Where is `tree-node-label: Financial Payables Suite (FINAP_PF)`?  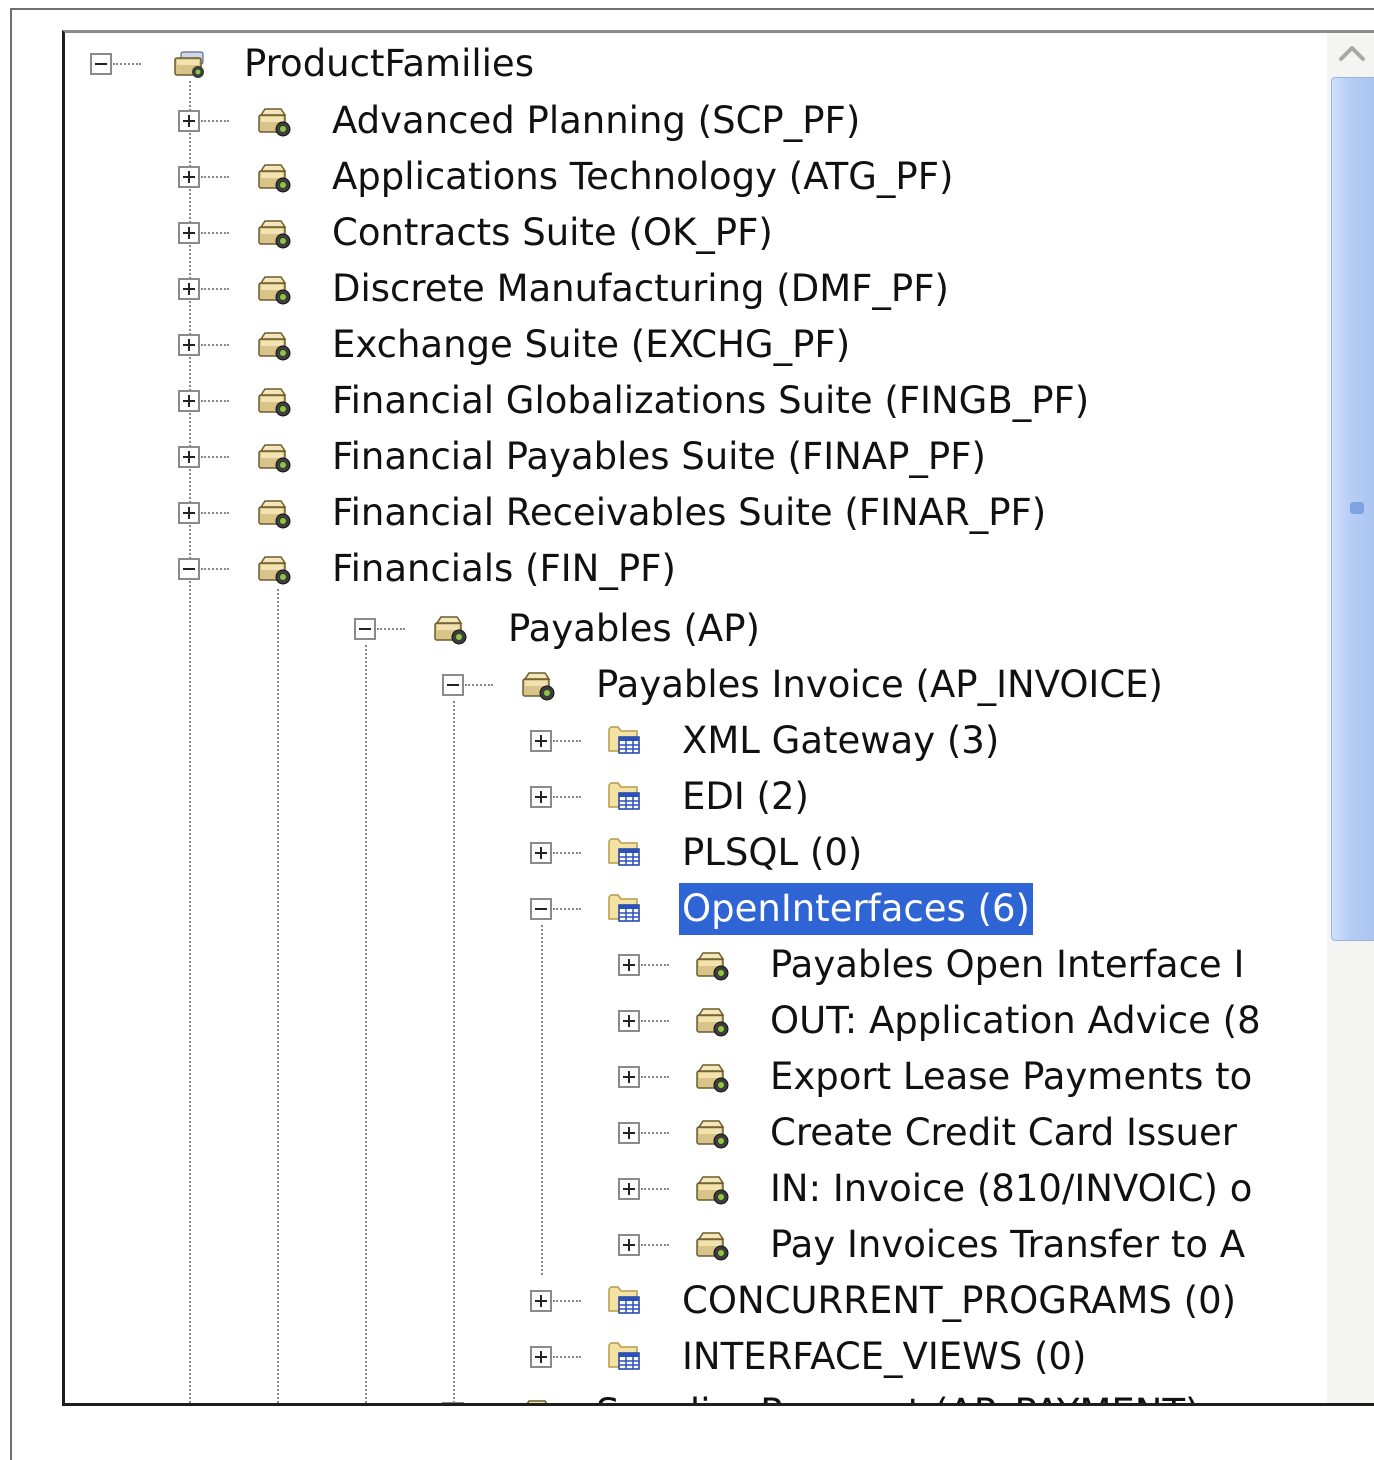
tree-node-label: Financial Payables Suite (FINAP_PF) is located at coordinates (659, 456).